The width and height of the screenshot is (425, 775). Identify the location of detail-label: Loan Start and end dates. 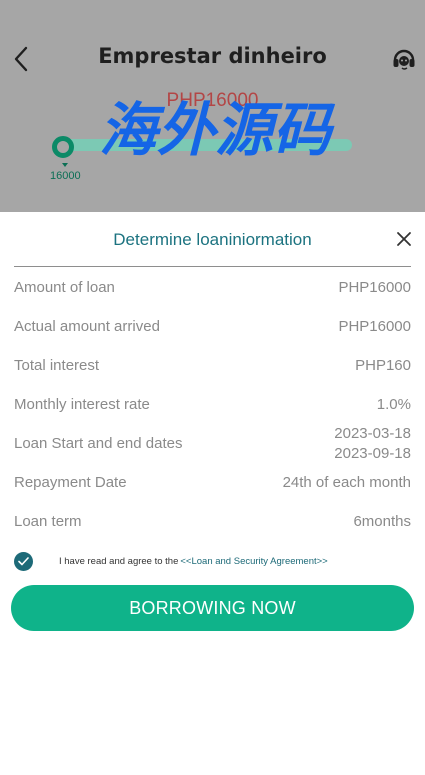
(98, 443).